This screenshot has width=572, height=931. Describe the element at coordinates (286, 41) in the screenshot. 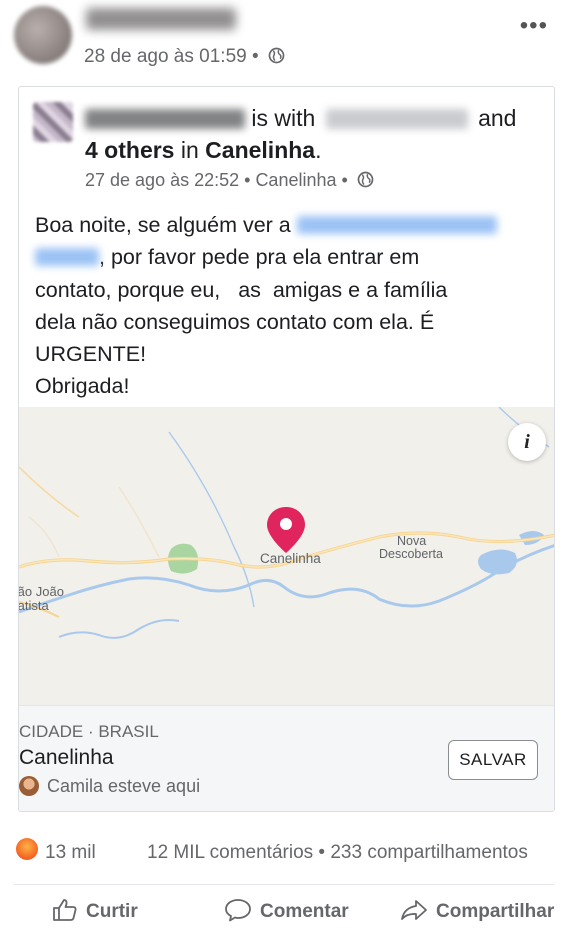

I see `post-header: 28 de ago às 01:59 • •••` at that location.